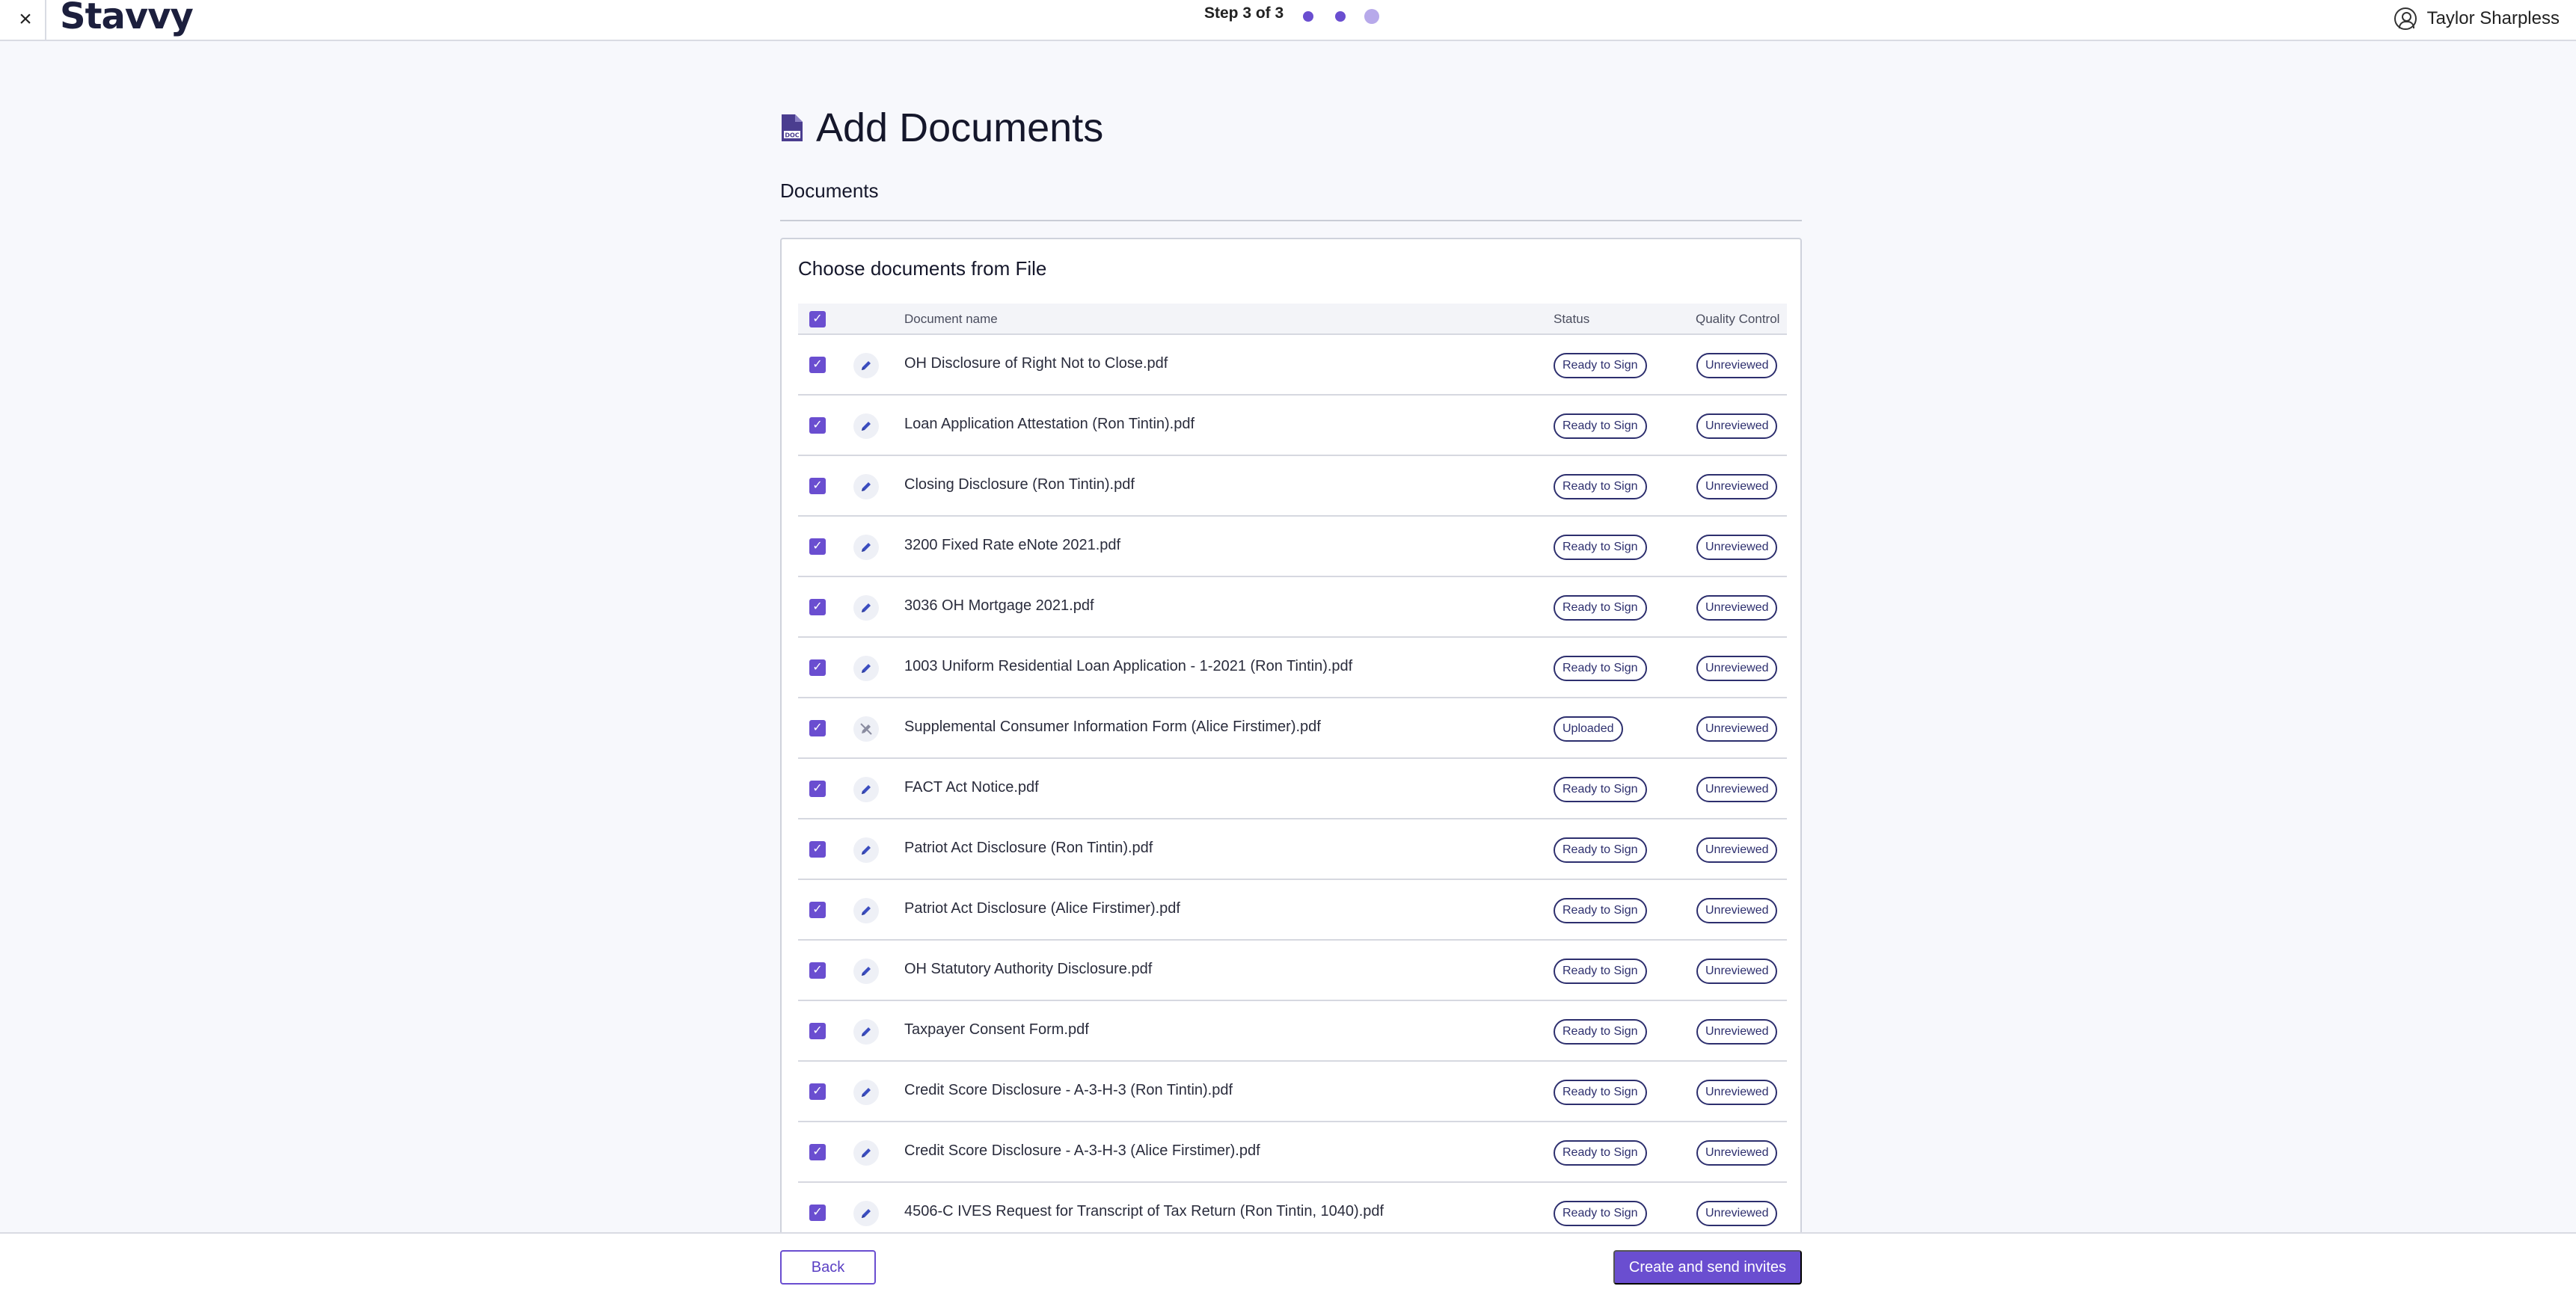 This screenshot has width=2576, height=1292. Describe the element at coordinates (817, 319) in the screenshot. I see `select-all-checkbox: ✓` at that location.